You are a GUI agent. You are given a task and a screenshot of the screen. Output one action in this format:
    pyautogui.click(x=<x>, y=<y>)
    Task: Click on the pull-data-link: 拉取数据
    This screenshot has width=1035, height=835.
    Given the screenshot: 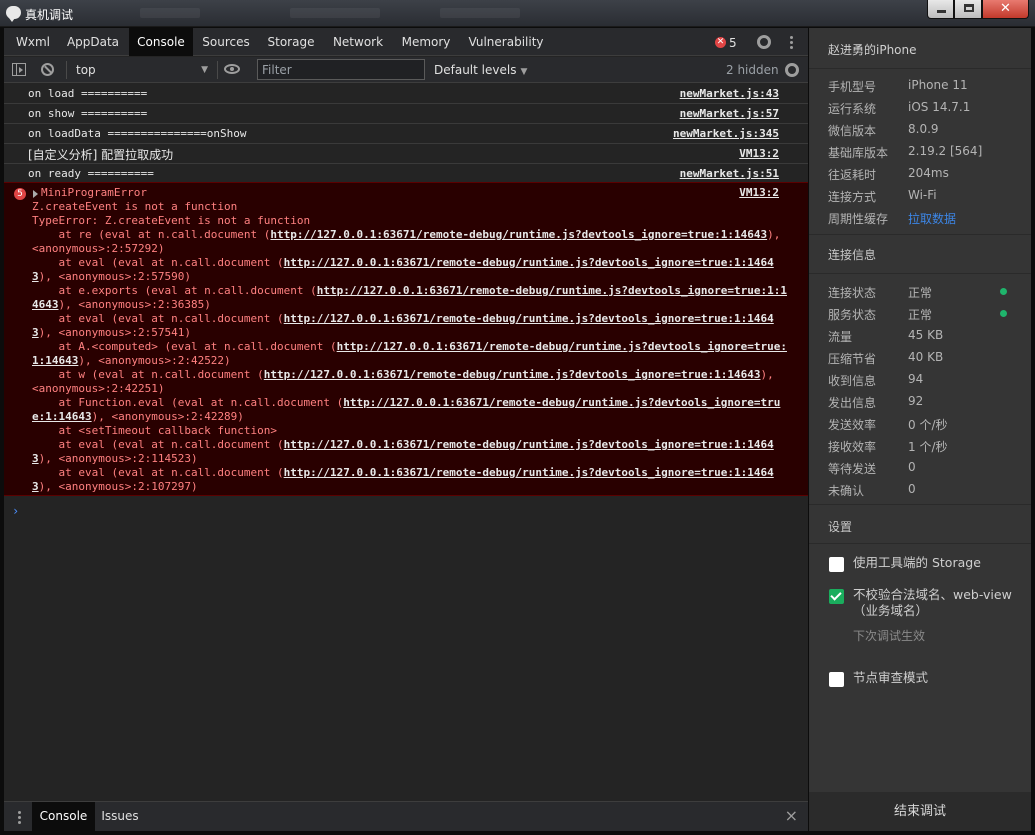 What is the action you would take?
    pyautogui.click(x=932, y=218)
    